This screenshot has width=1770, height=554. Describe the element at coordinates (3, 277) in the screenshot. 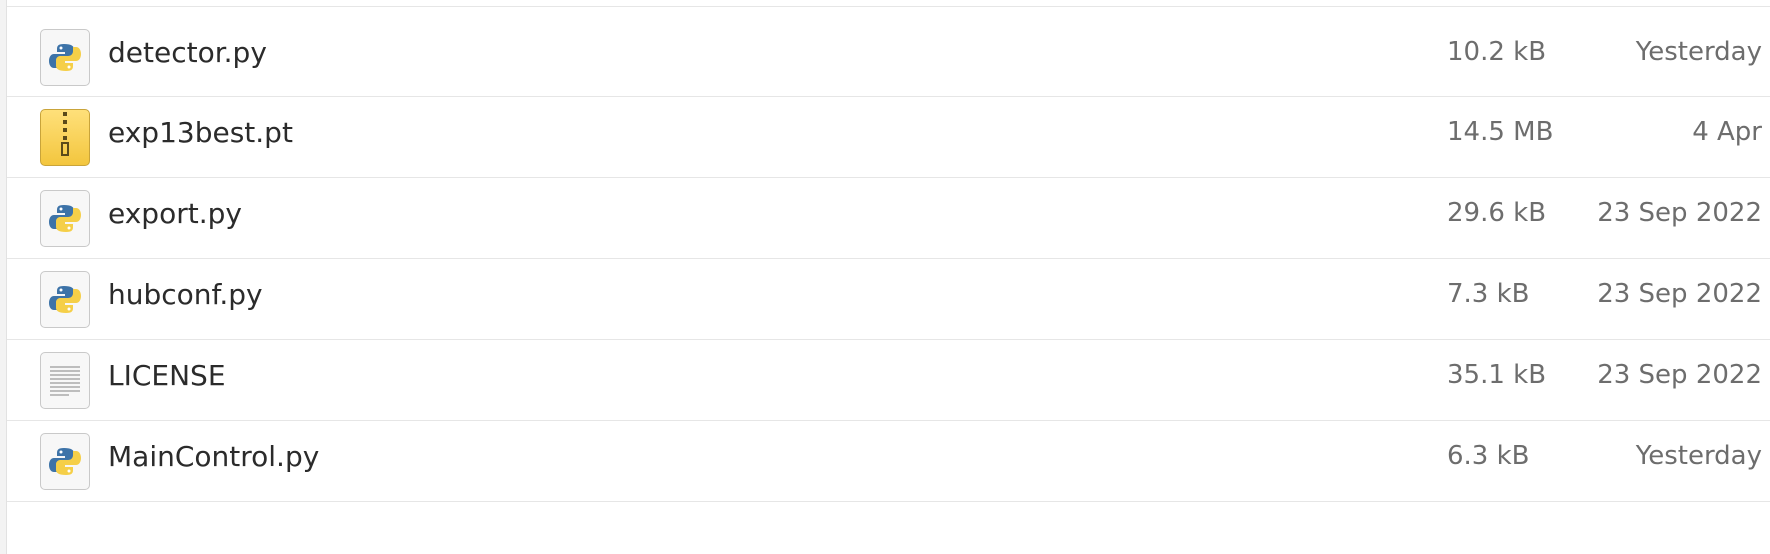

I see `sidebar-edge` at that location.